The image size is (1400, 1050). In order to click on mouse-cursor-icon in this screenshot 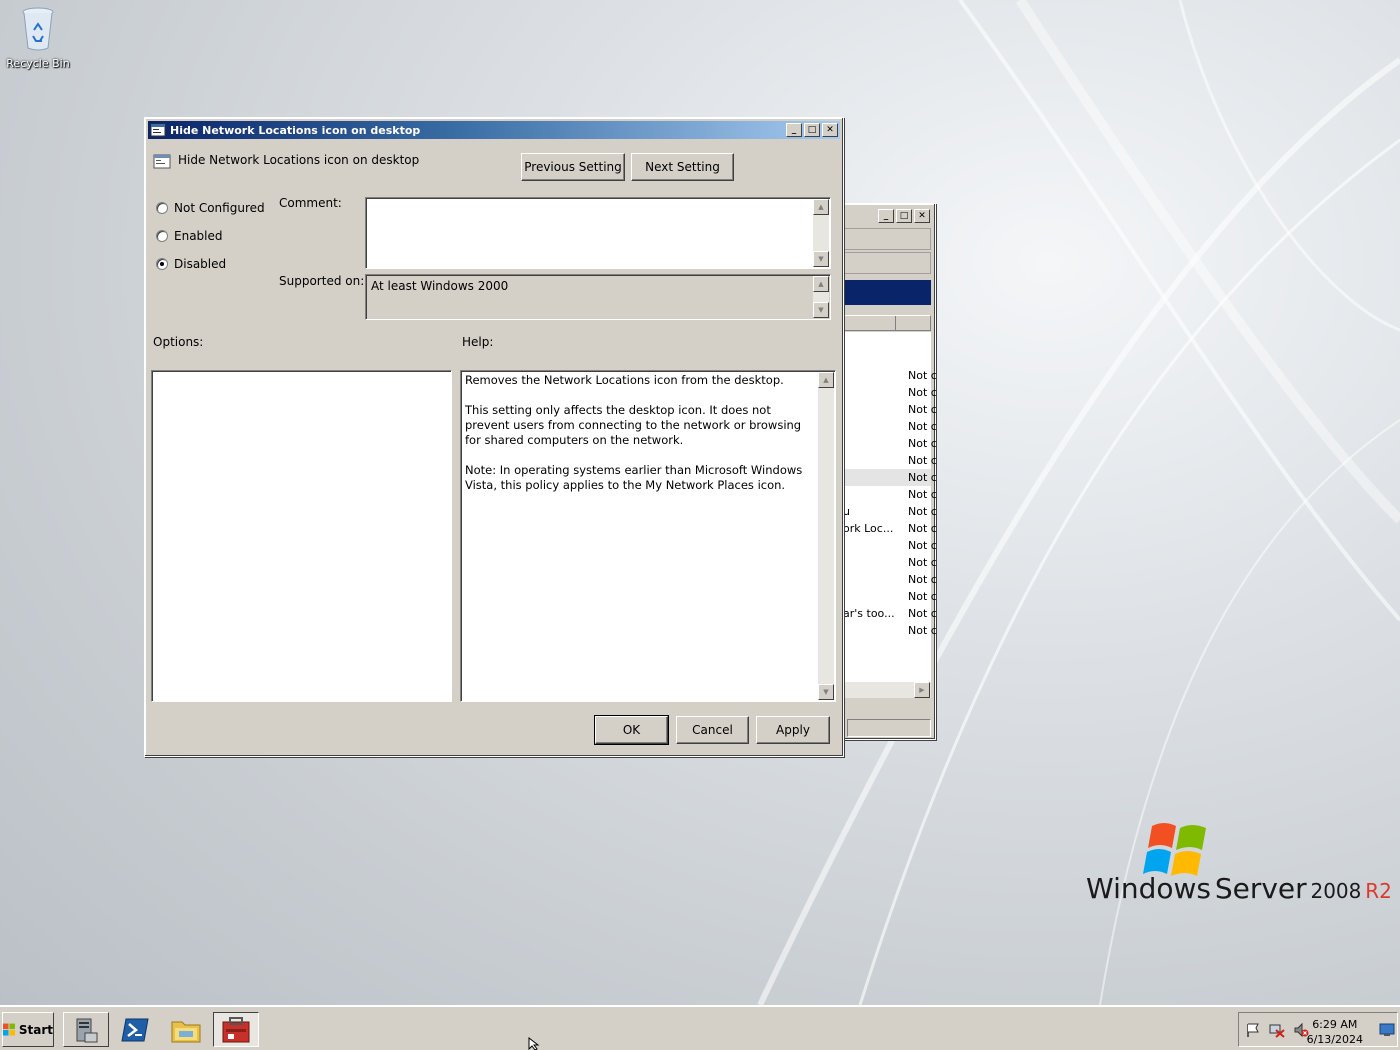, I will do `click(534, 1043)`.